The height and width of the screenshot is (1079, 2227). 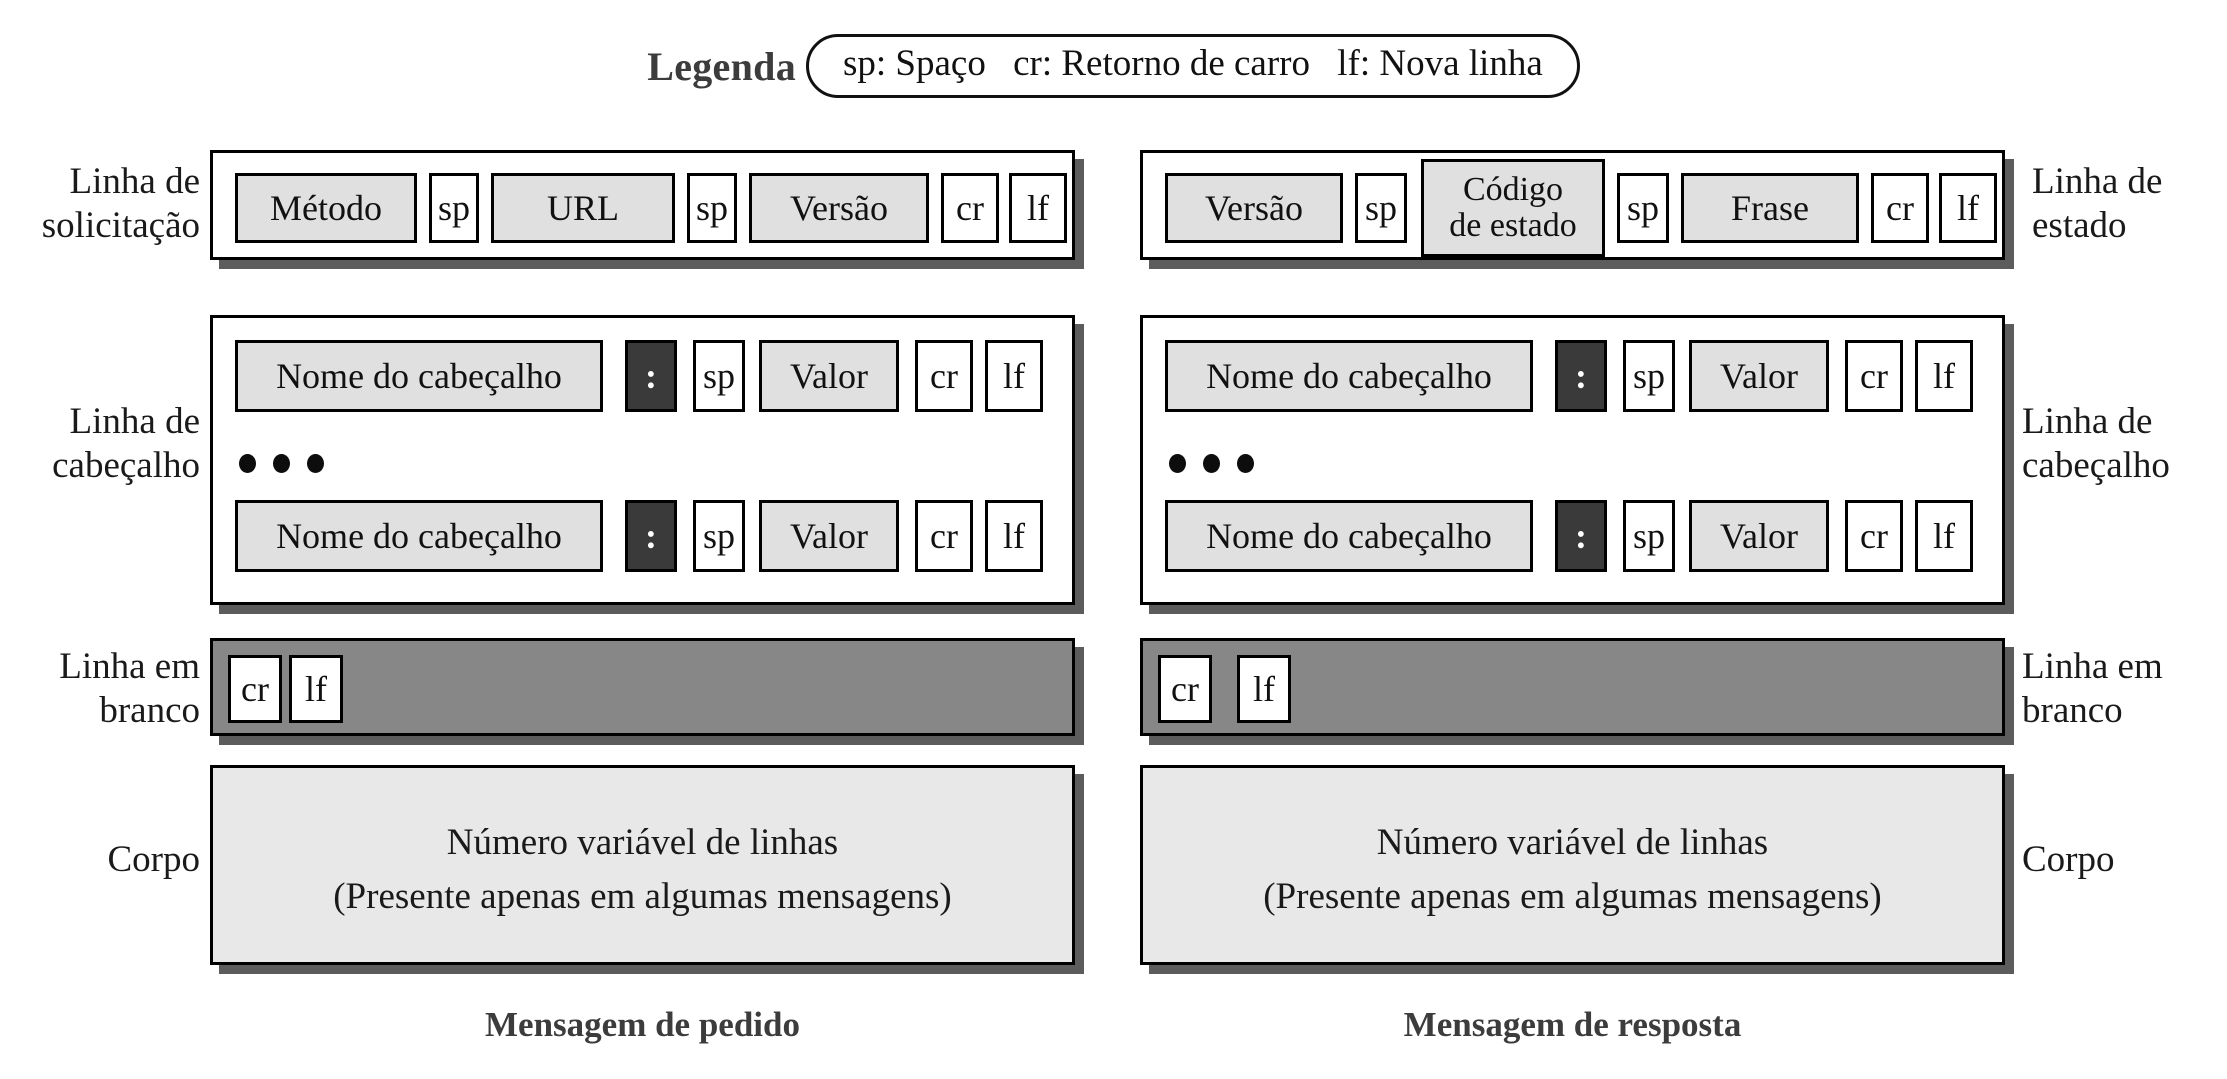 I want to click on label-response-body: Corpo, so click(x=2068, y=859).